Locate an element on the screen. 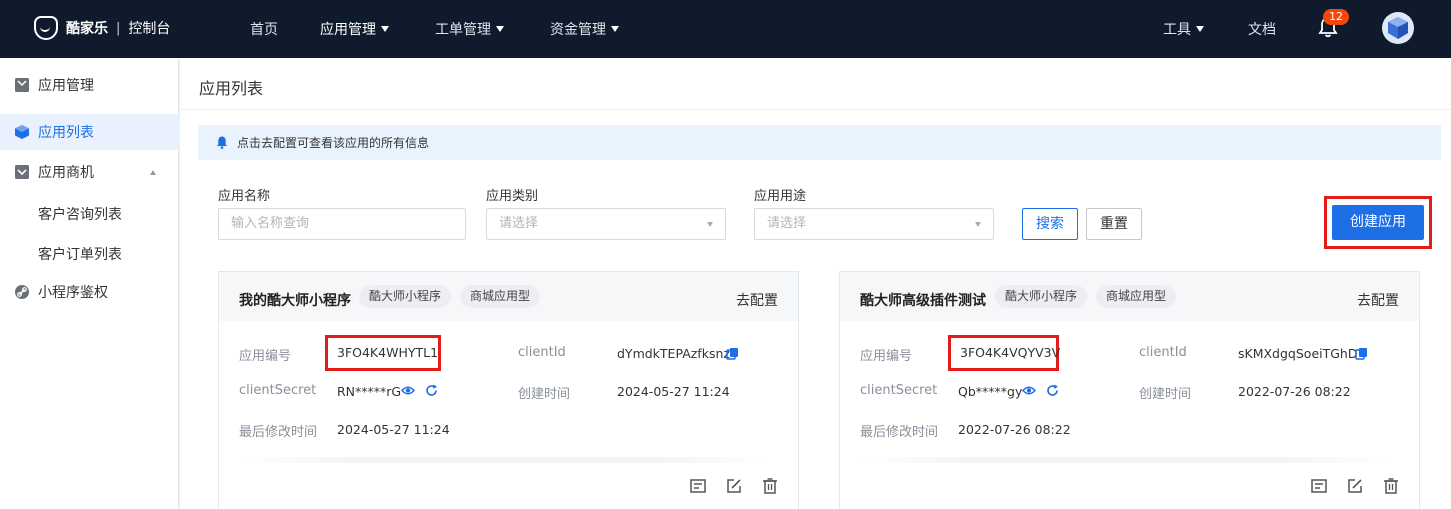  app-card-header: 酷大师高级插件测试 酷大师小程序 商城应用型 去配置 is located at coordinates (1129, 296).